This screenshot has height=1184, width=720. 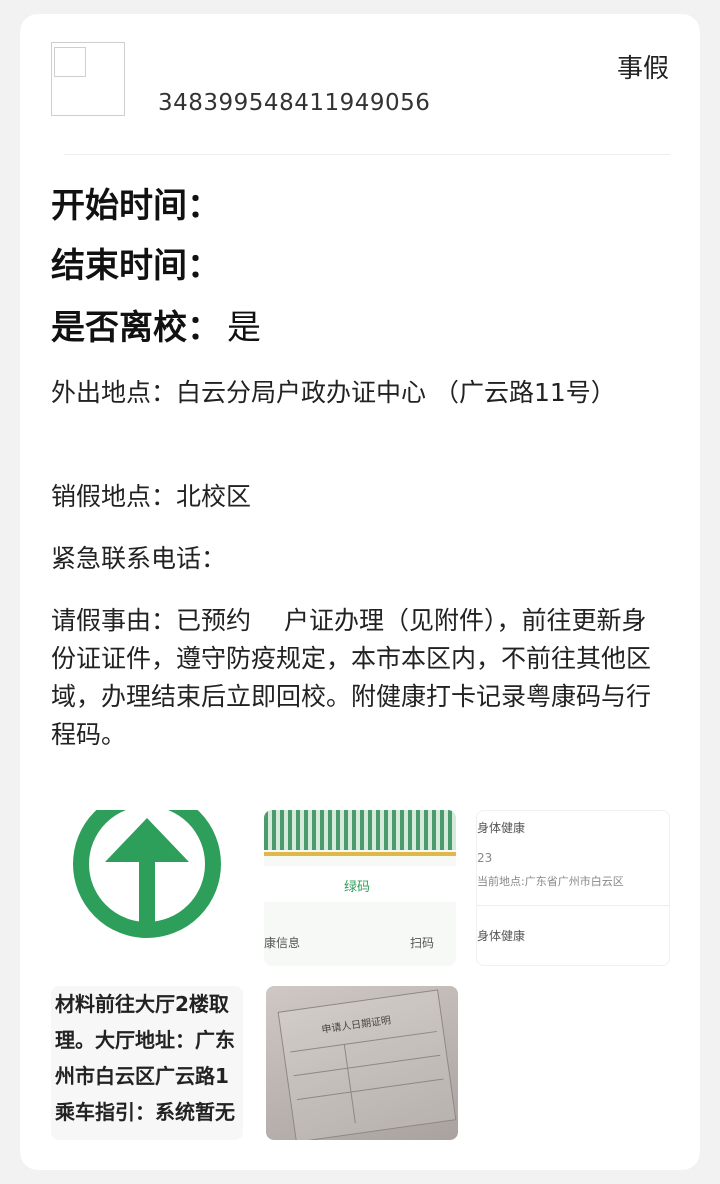 I want to click on request-id: 348399548411949056, so click(x=294, y=103).